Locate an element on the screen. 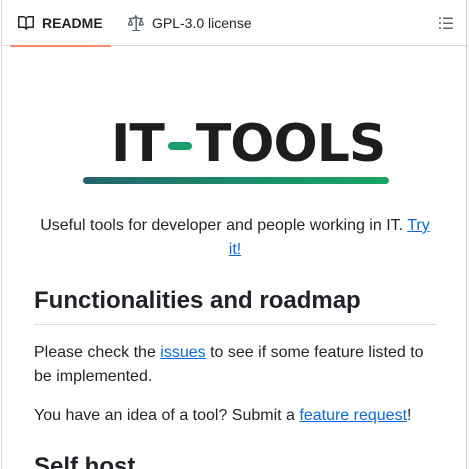 This screenshot has width=469, height=469. feature-request-link: feature request is located at coordinates (353, 415).